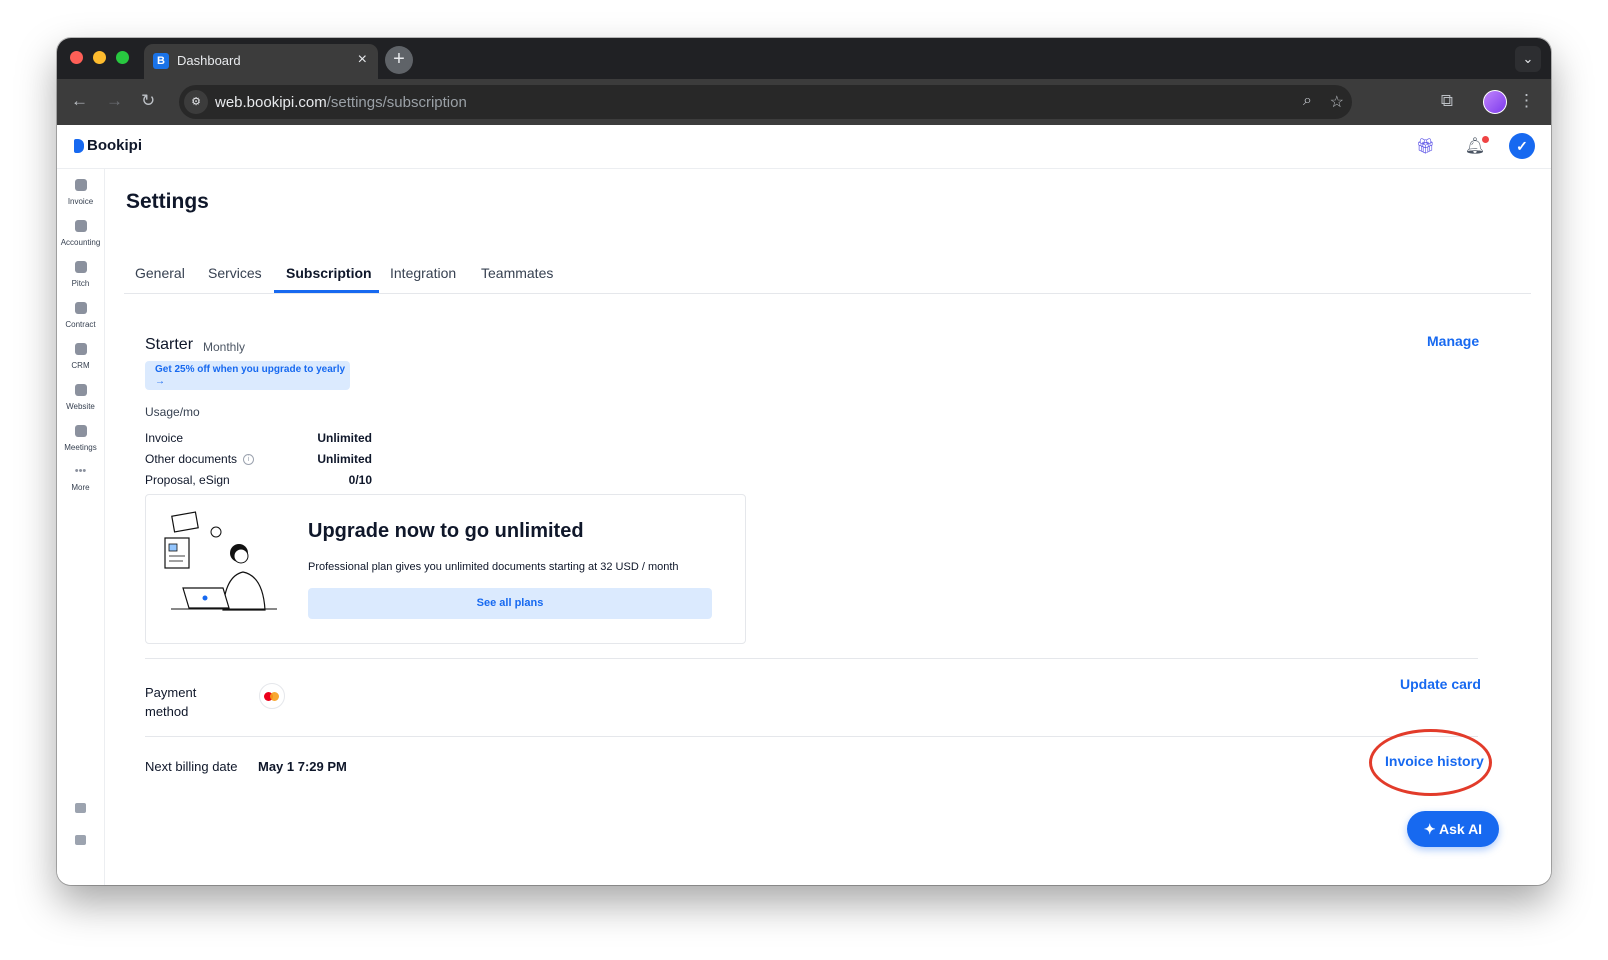  Describe the element at coordinates (80, 431) in the screenshot. I see `meetings-icon` at that location.